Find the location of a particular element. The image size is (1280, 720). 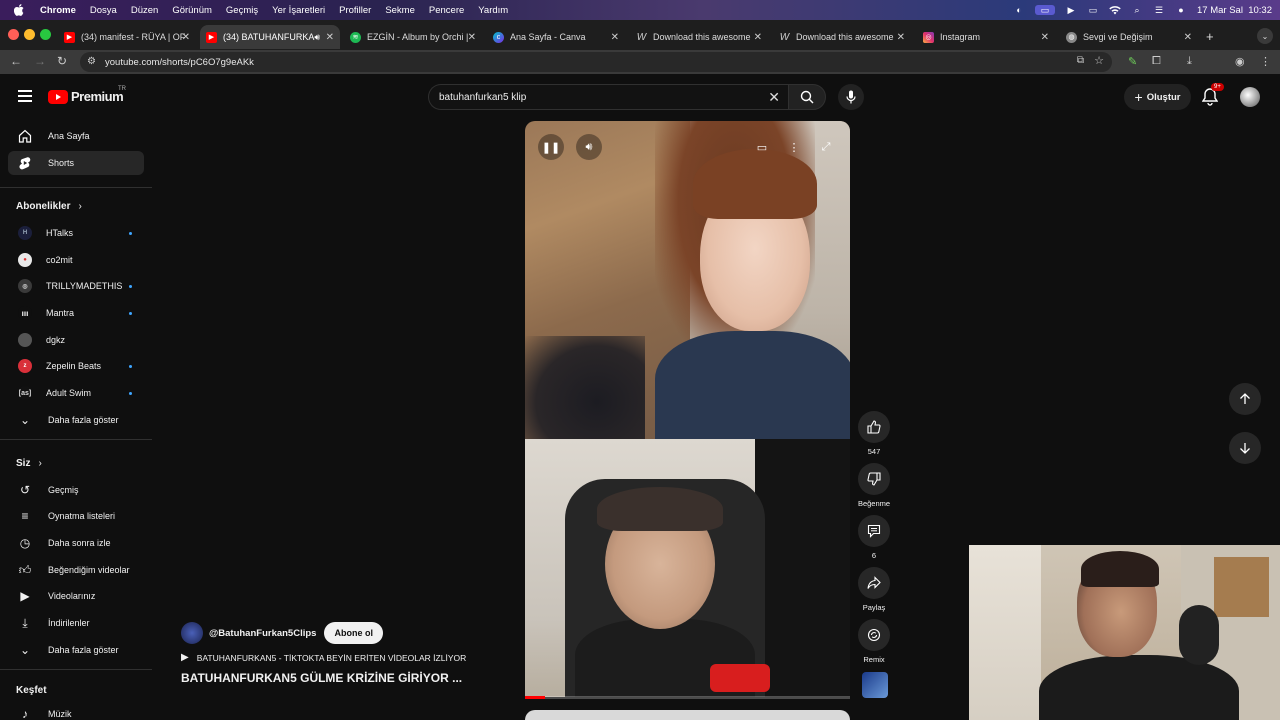

minimize-window-button is located at coordinates (29, 34).